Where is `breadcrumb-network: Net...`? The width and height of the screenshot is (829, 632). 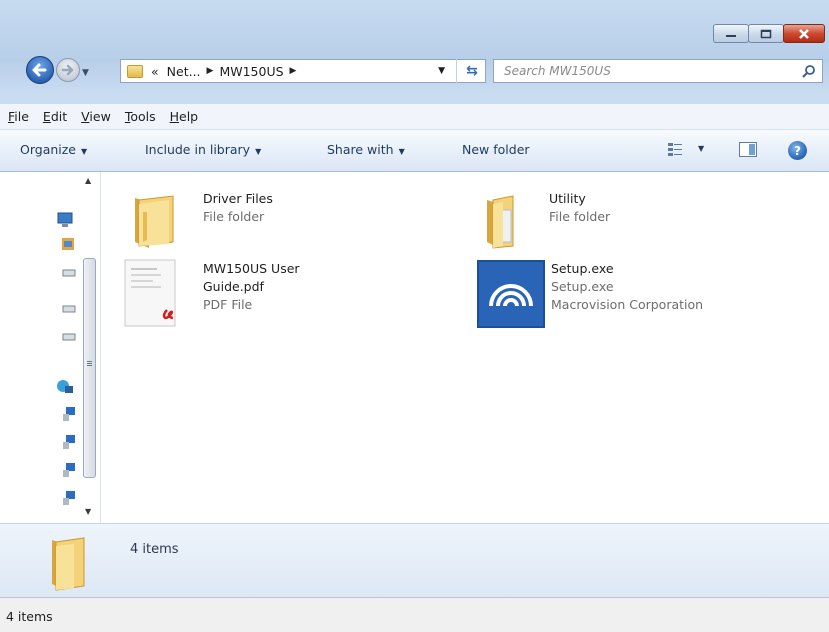
breadcrumb-network: Net... is located at coordinates (184, 71).